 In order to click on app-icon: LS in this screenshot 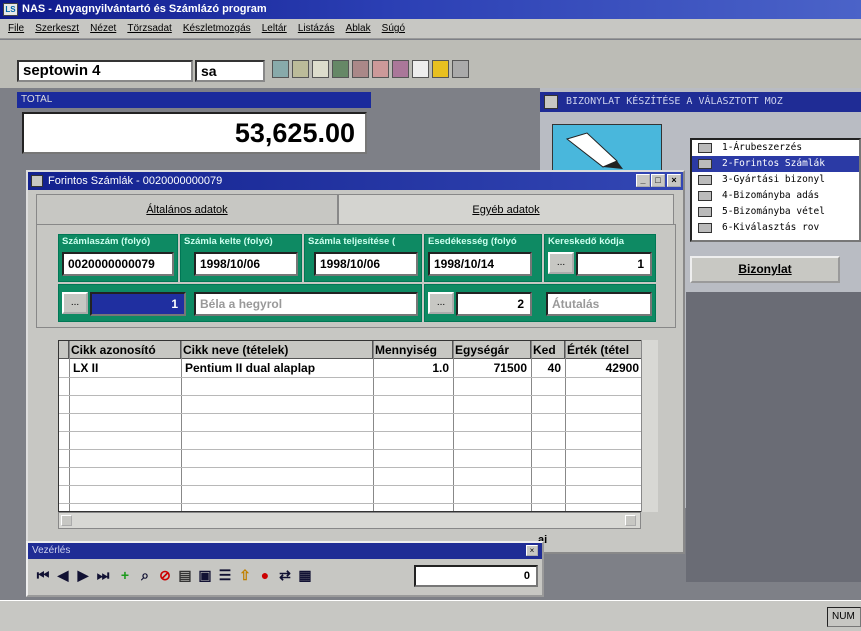, I will do `click(10, 9)`.